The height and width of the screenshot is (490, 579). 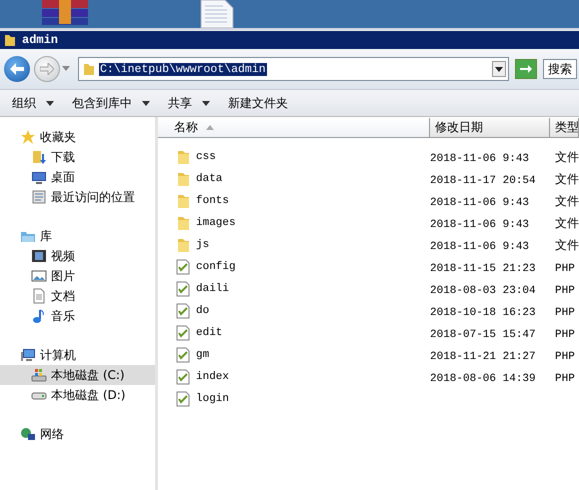 What do you see at coordinates (189, 103) in the screenshot?
I see `toolbar-menu: 共享` at bounding box center [189, 103].